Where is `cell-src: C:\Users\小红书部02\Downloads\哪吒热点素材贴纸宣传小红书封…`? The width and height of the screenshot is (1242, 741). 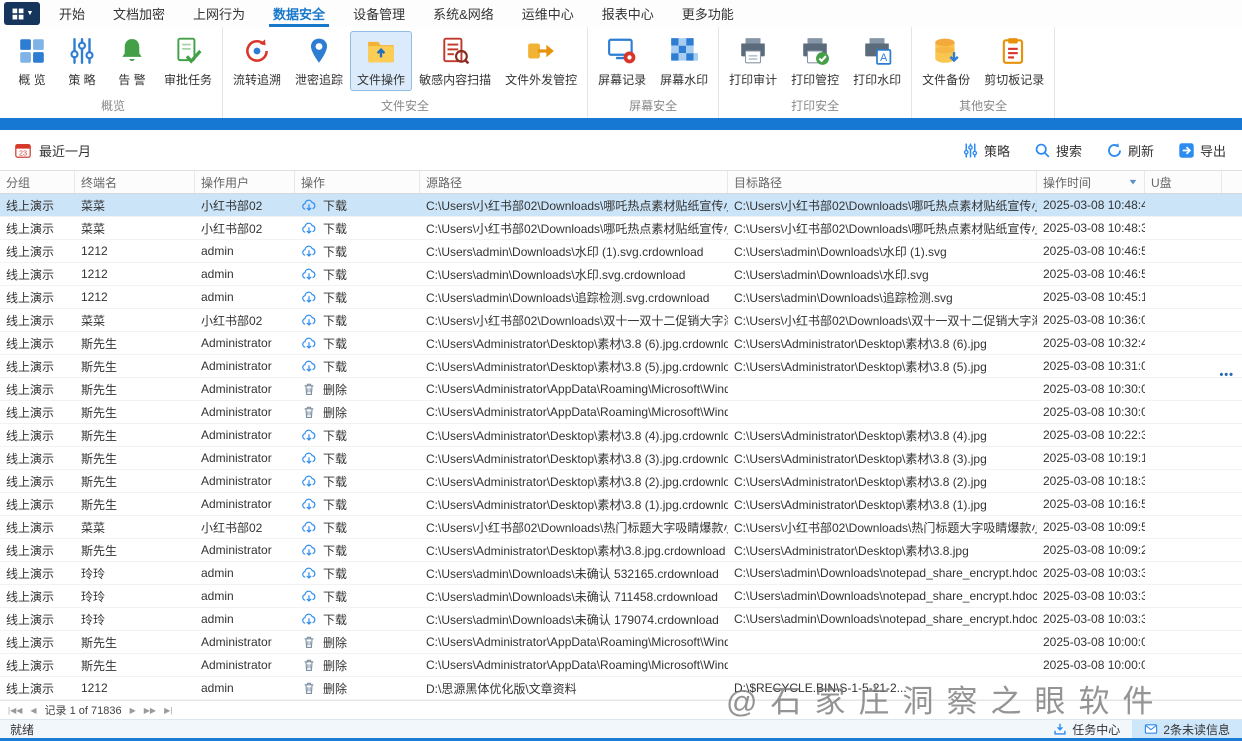 cell-src: C:\Users\小红书部02\Downloads\哪吒热点素材贴纸宣传小红书封… is located at coordinates (577, 205).